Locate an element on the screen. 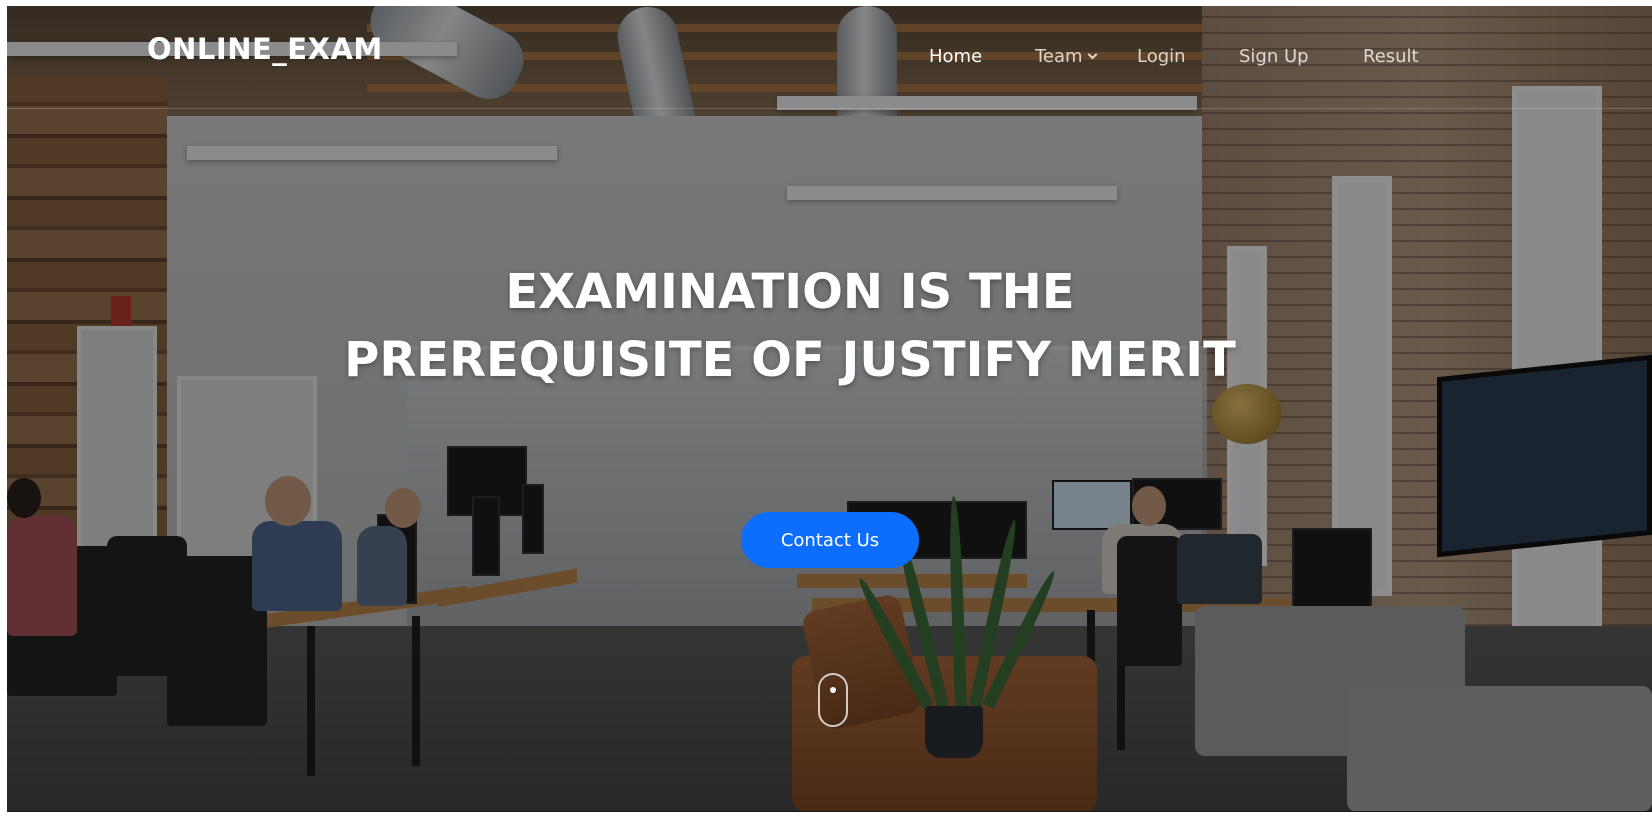 This screenshot has height=816, width=1652. scroll-down-indicator is located at coordinates (833, 700).